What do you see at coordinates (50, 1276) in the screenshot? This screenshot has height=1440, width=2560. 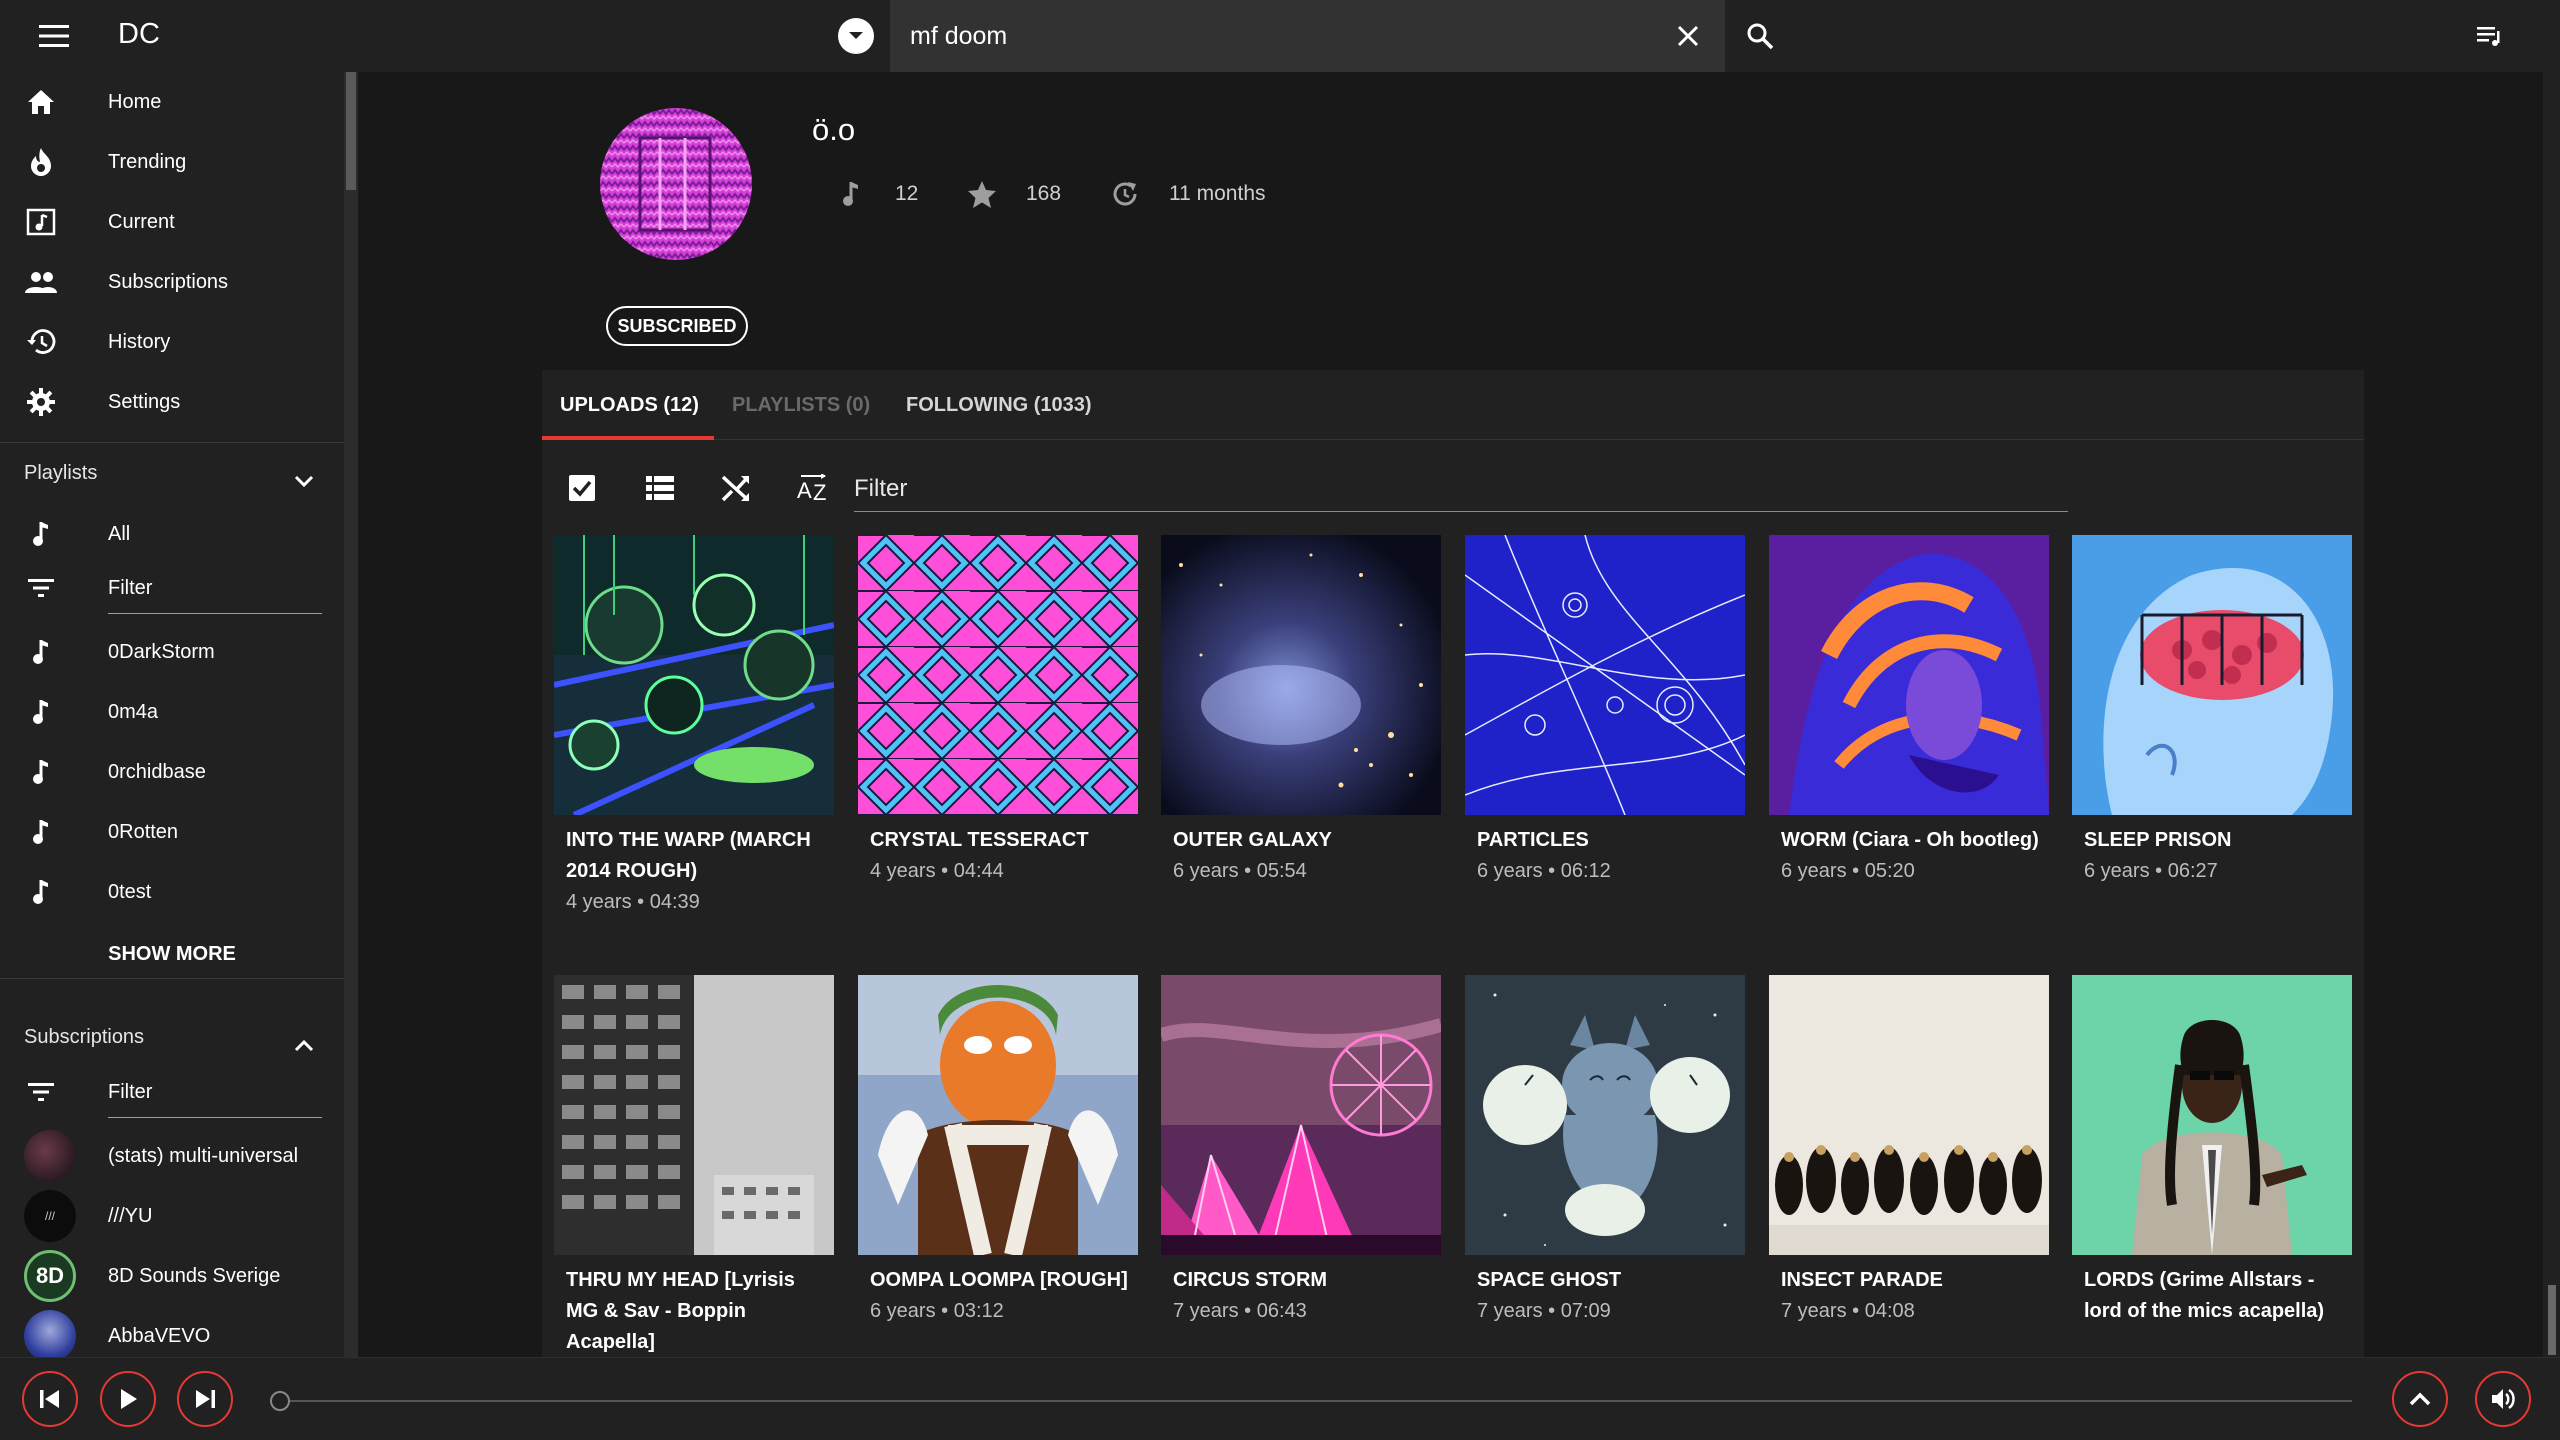 I see `avatar: 8D` at bounding box center [50, 1276].